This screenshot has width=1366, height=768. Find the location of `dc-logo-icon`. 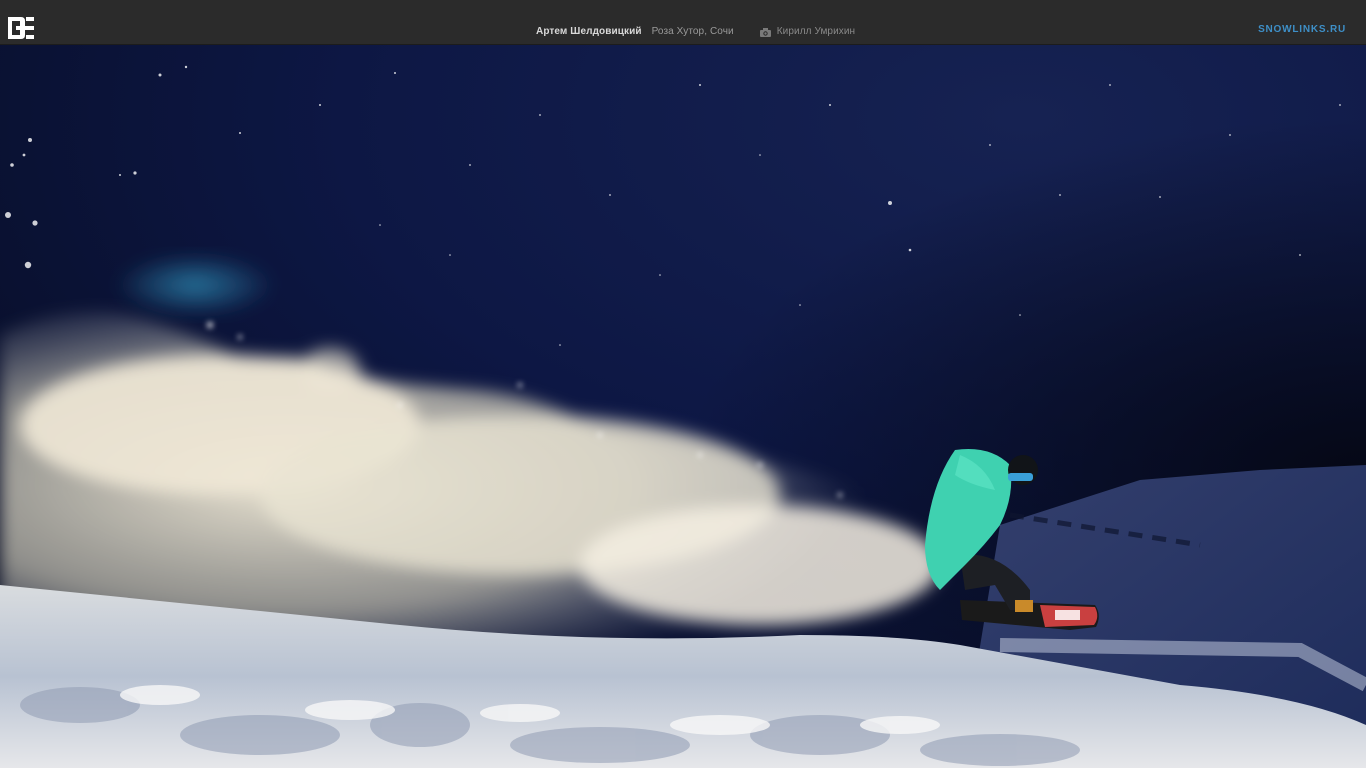

dc-logo-icon is located at coordinates (21, 28).